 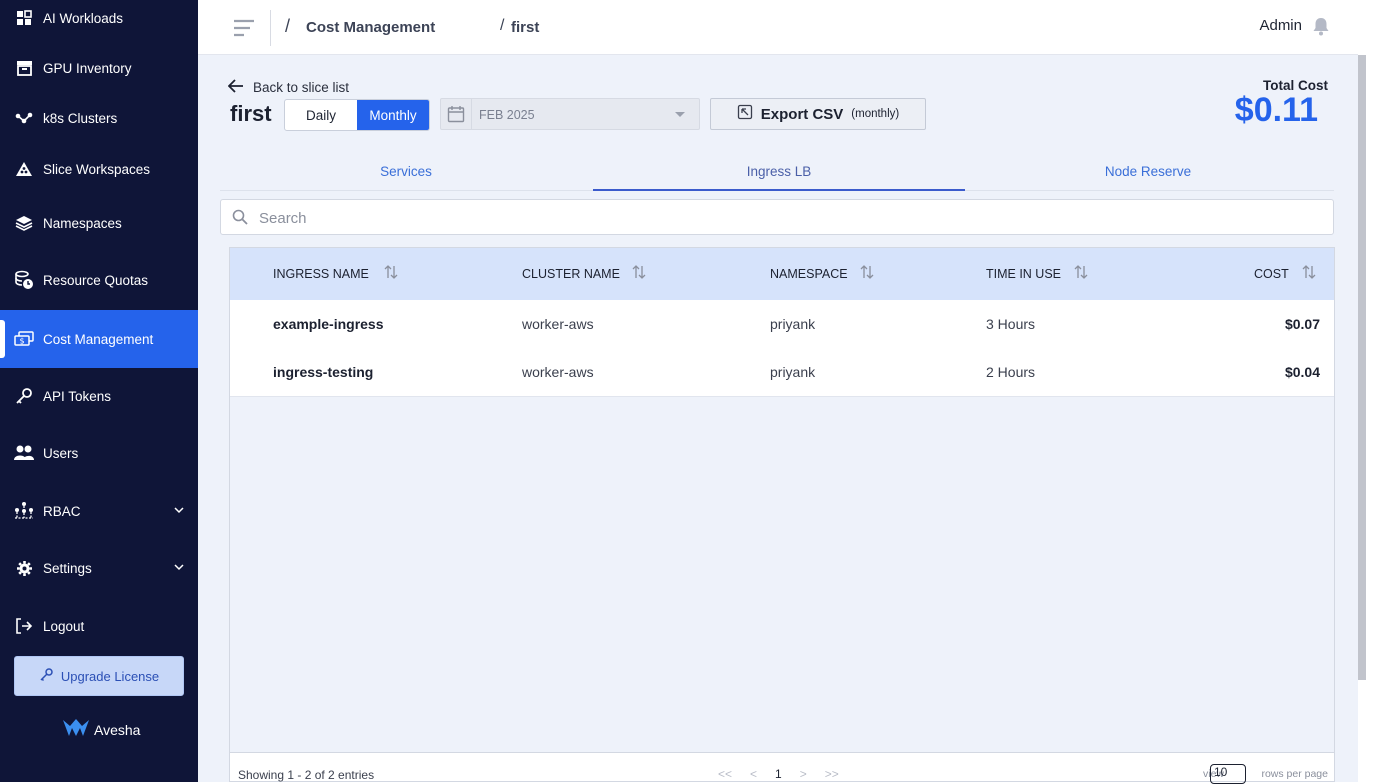 I want to click on sidebar-item-label: Users, so click(x=61, y=453).